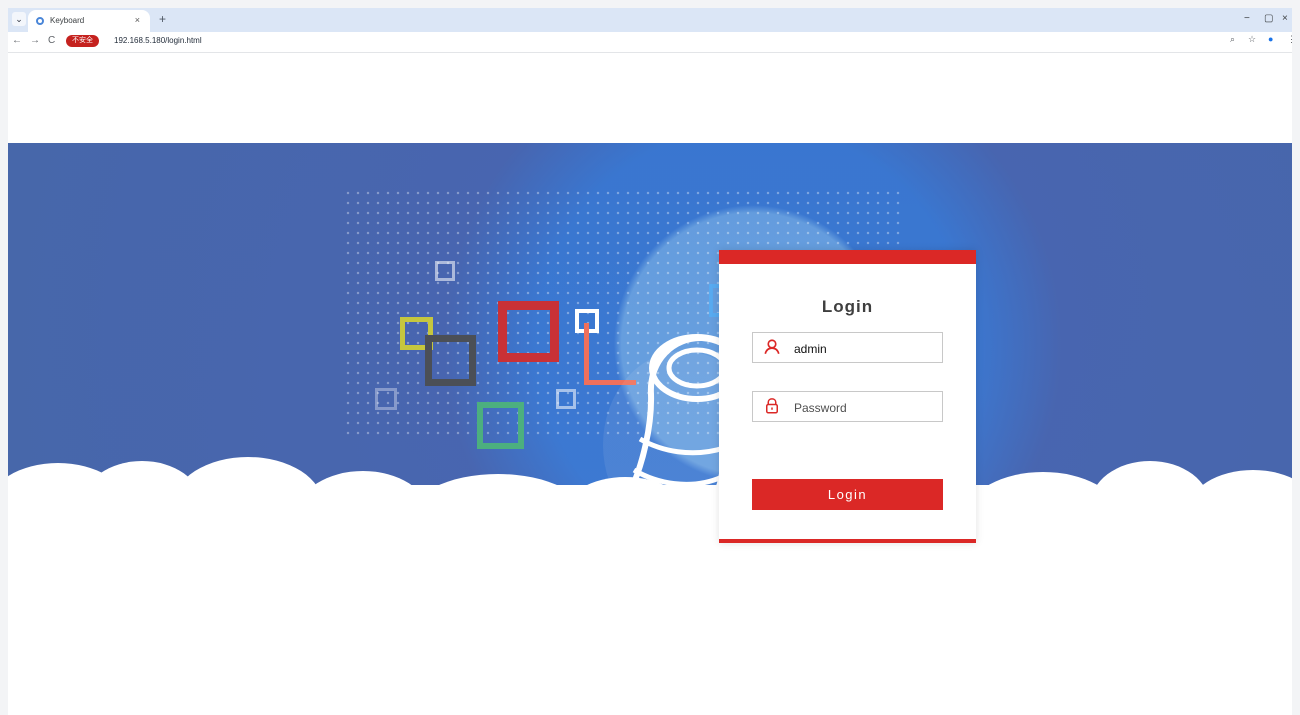 The image size is (1300, 715). I want to click on login-panel: Login Login, so click(847, 396).